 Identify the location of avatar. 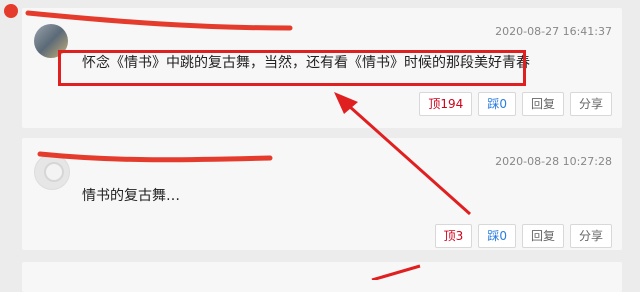
(52, 172).